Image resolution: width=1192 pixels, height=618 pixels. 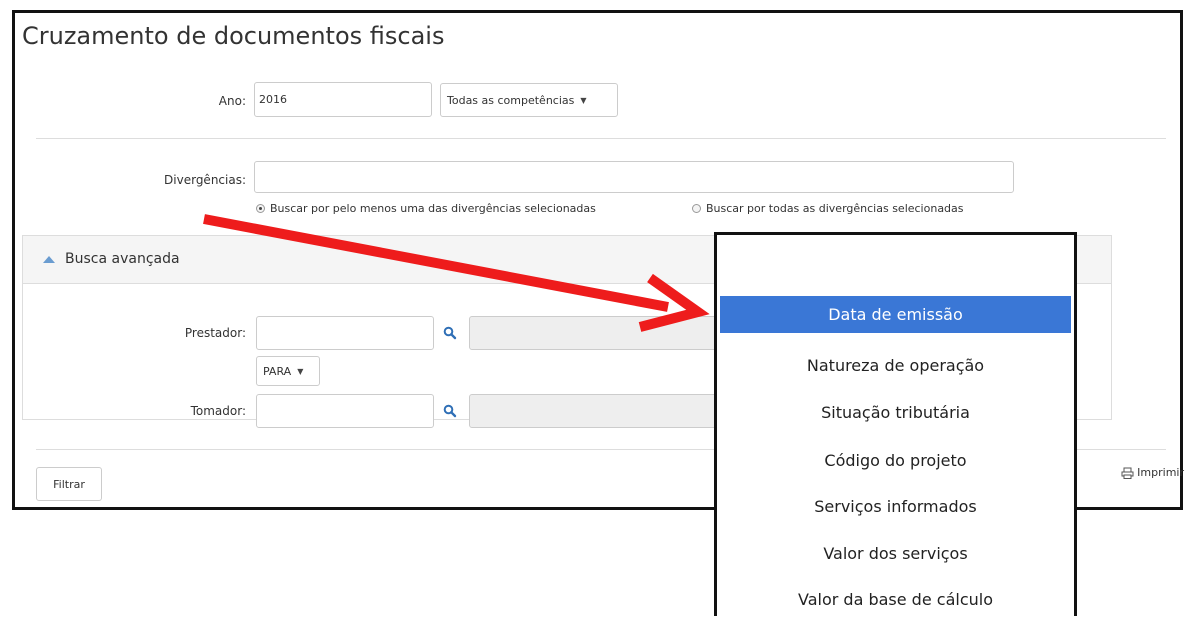 I want to click on dropdown-item-valor-servicos: Valor dos serviços, so click(x=895, y=553).